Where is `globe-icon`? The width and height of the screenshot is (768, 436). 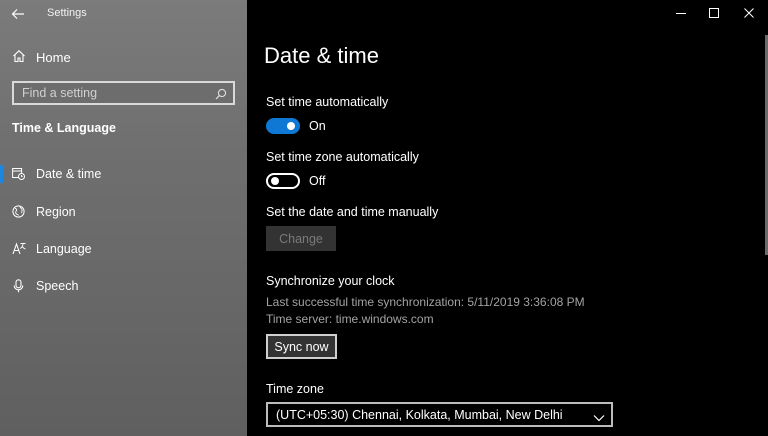 globe-icon is located at coordinates (18, 214).